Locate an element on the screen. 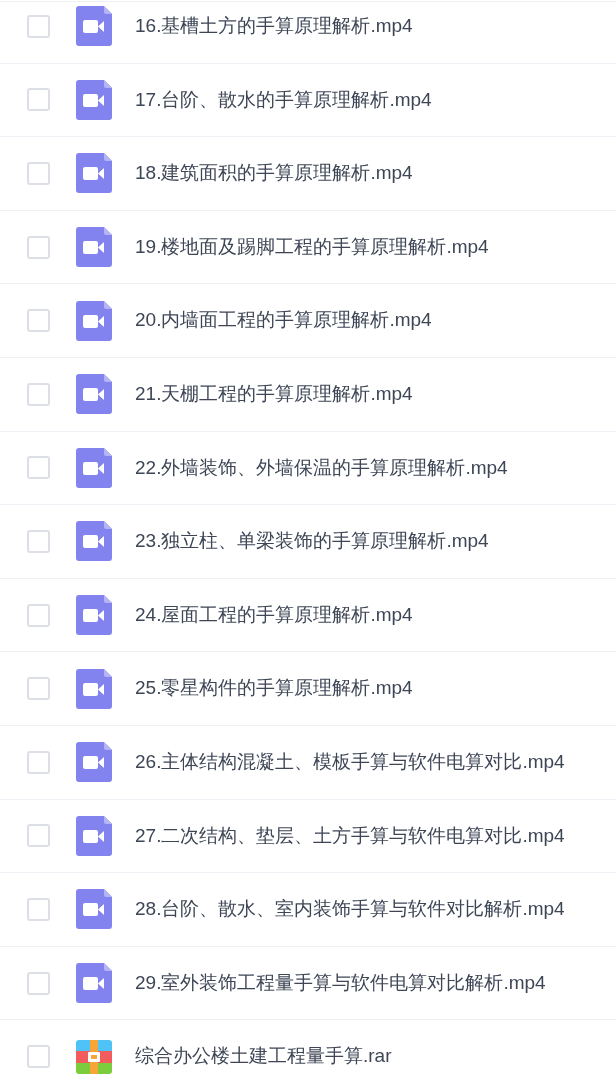  file-name: 26.主体结构混凝土、模板手算与软件电算对比.mp4 is located at coordinates (350, 762).